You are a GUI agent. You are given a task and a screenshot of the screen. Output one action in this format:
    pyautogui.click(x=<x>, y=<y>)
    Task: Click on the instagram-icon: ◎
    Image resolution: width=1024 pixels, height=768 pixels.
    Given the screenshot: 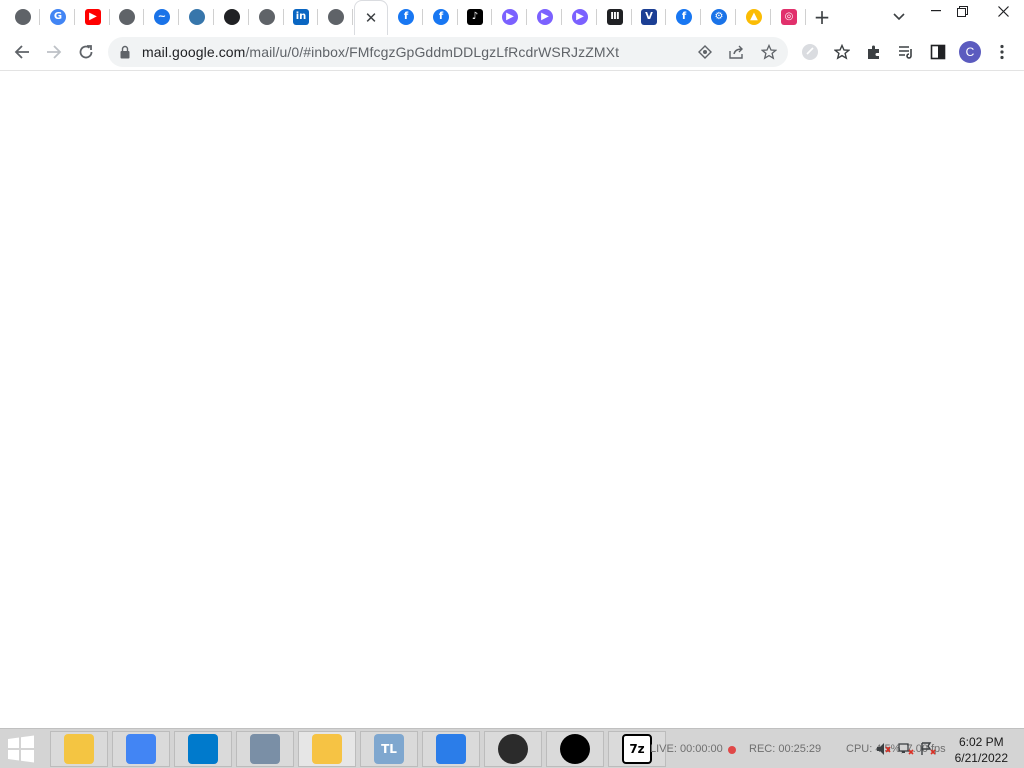 What is the action you would take?
    pyautogui.click(x=789, y=17)
    